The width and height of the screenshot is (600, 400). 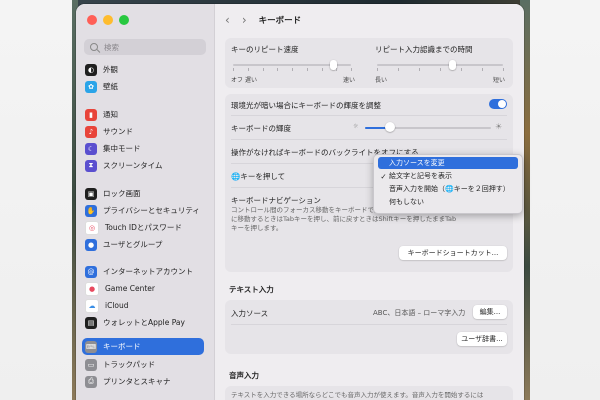 I want to click on sidebar-item-touch-id: ◎ Touch IDとパスワード, so click(x=143, y=227).